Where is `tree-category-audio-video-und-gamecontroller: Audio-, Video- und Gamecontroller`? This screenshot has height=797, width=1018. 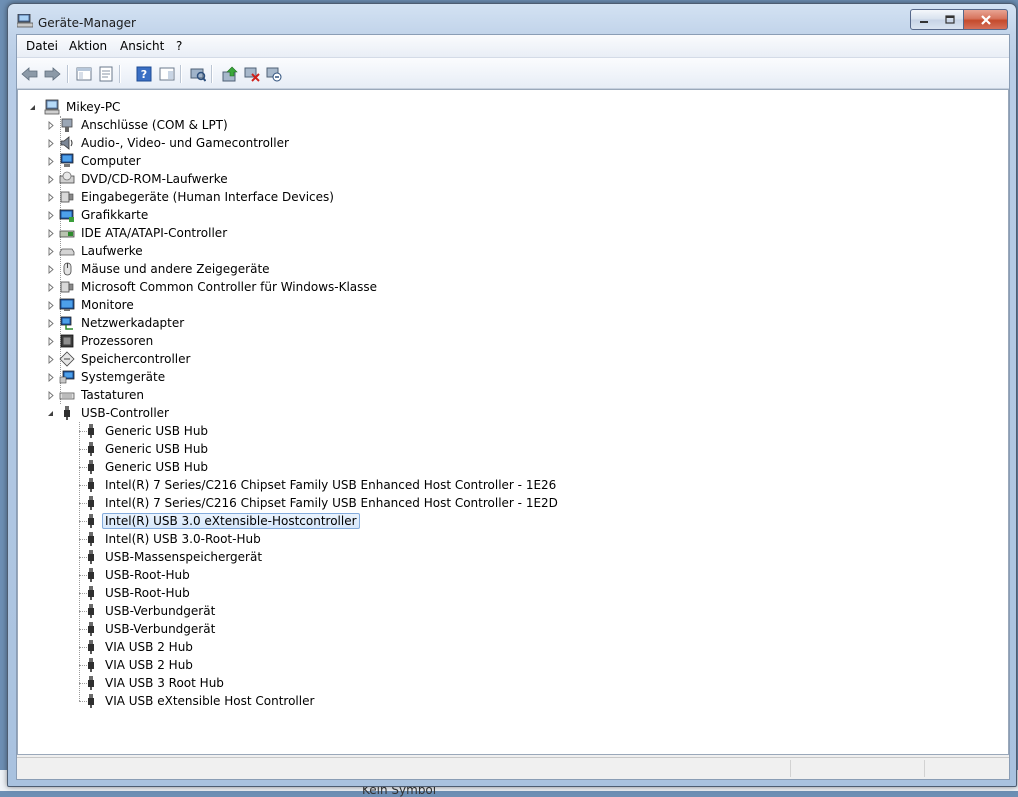
tree-category-audio-video-und-gamecontroller: Audio-, Video- und Gamecontroller is located at coordinates (169, 143).